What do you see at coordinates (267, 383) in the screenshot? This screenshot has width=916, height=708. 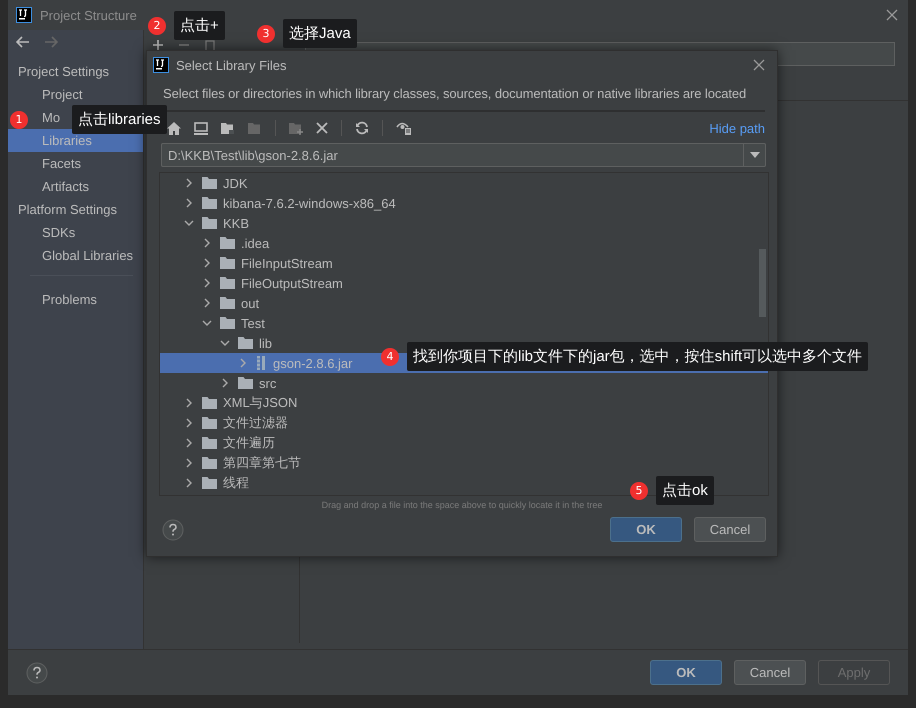 I see `tree-item-label: src` at bounding box center [267, 383].